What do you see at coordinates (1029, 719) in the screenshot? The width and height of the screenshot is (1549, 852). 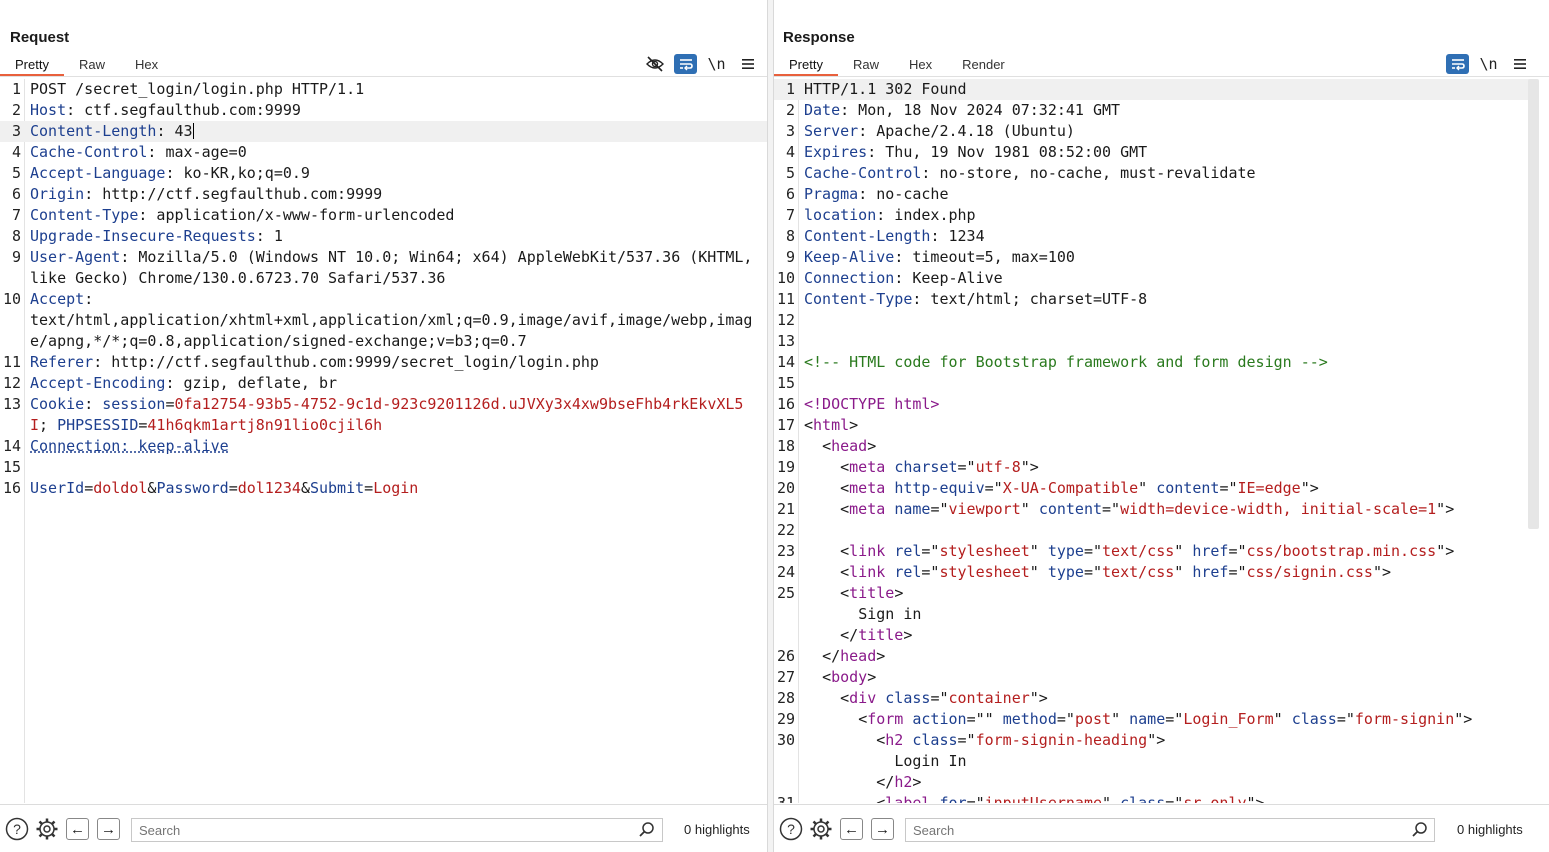 I see `code-token: method` at bounding box center [1029, 719].